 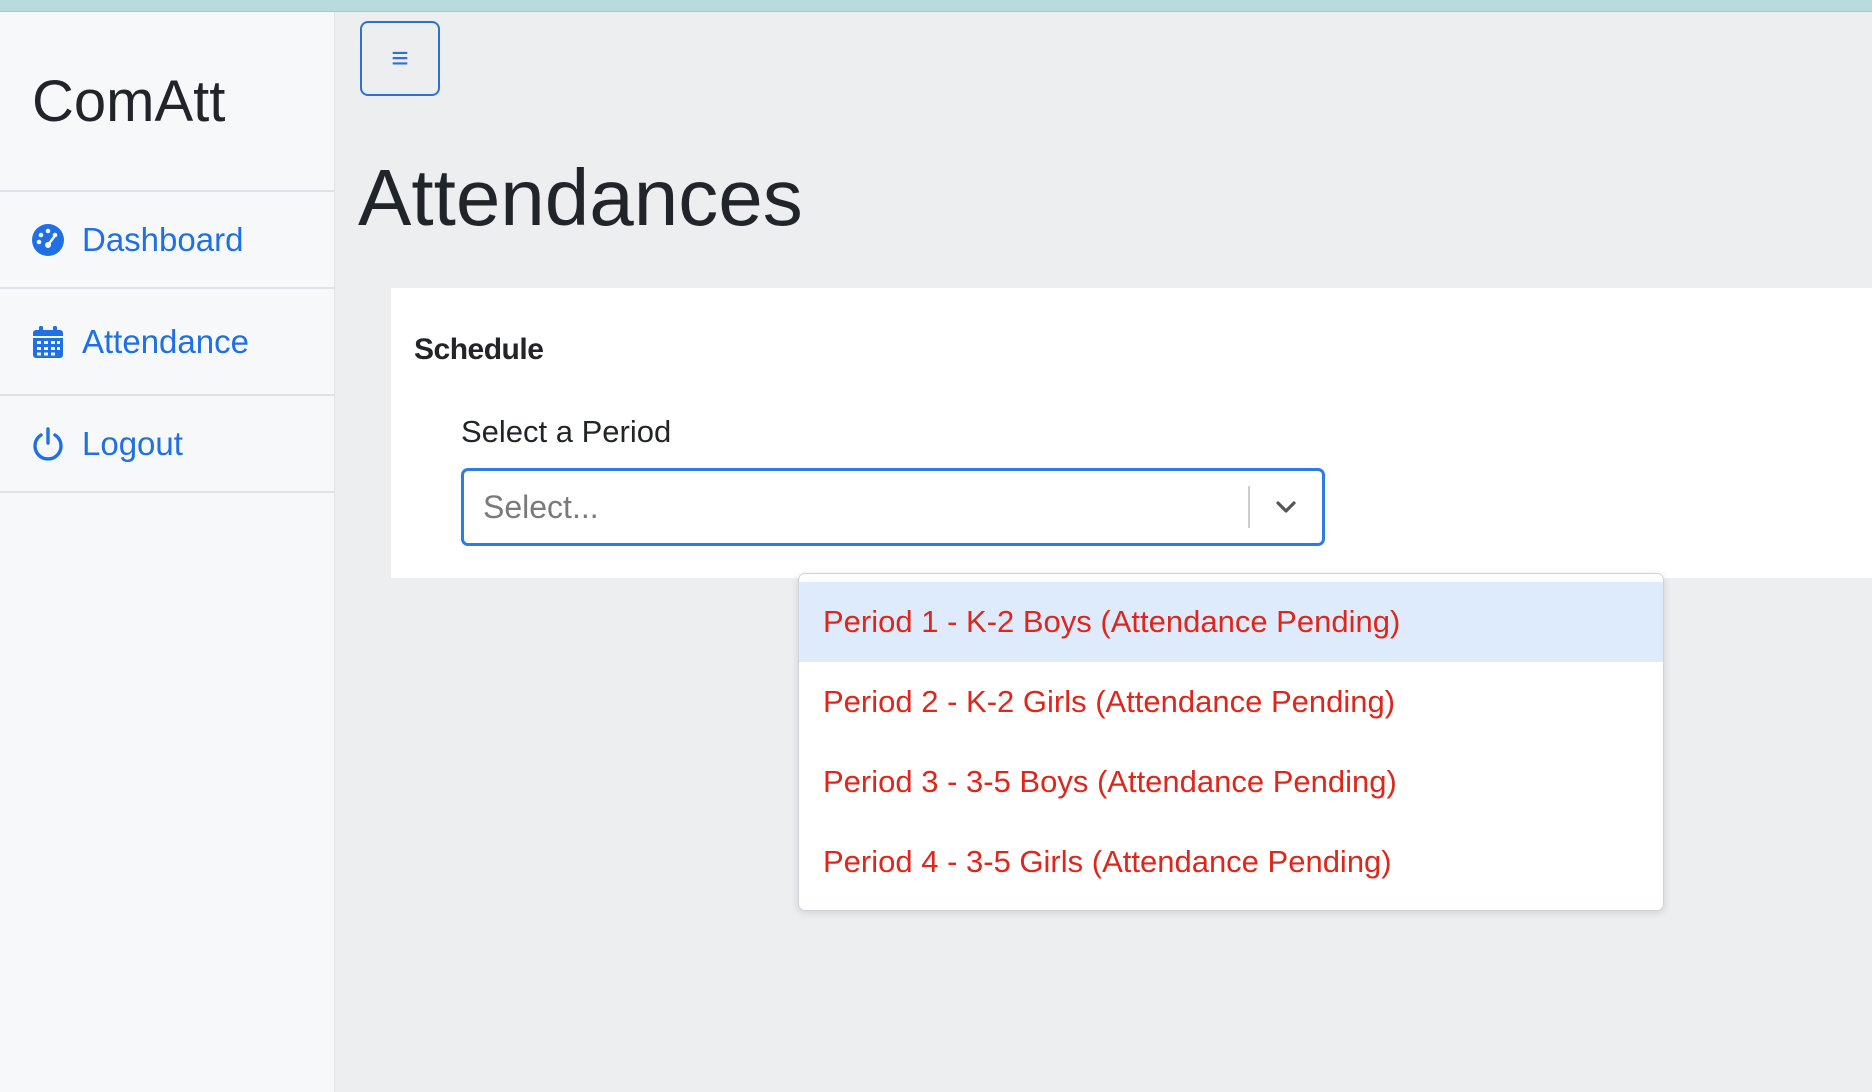 What do you see at coordinates (1231, 782) in the screenshot?
I see `period-option: Period 3 - 3-5 Boys (Attendance Pending)` at bounding box center [1231, 782].